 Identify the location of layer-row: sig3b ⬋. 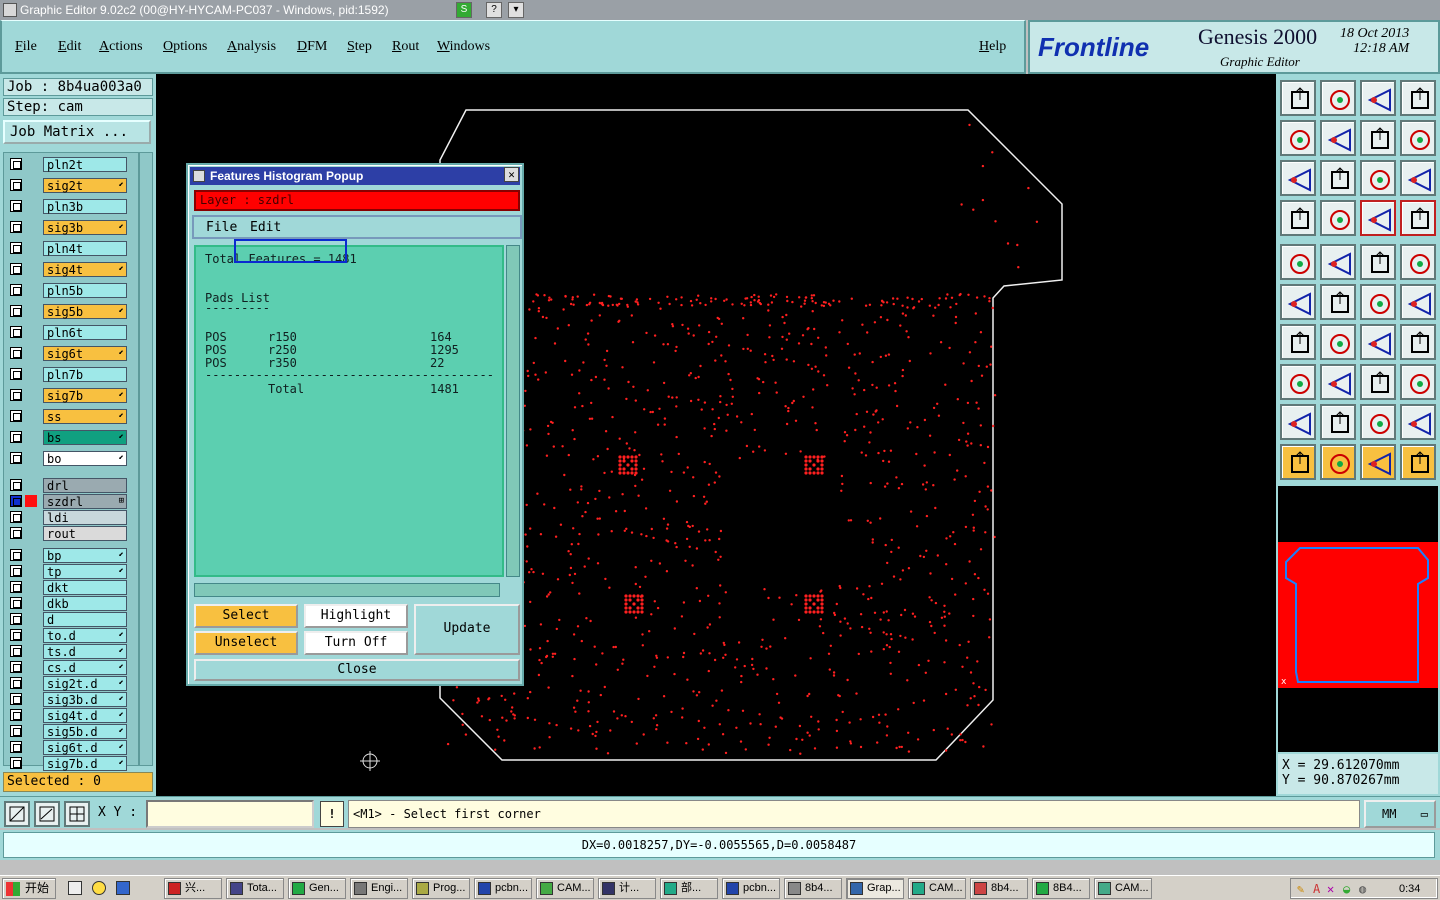
(67, 227).